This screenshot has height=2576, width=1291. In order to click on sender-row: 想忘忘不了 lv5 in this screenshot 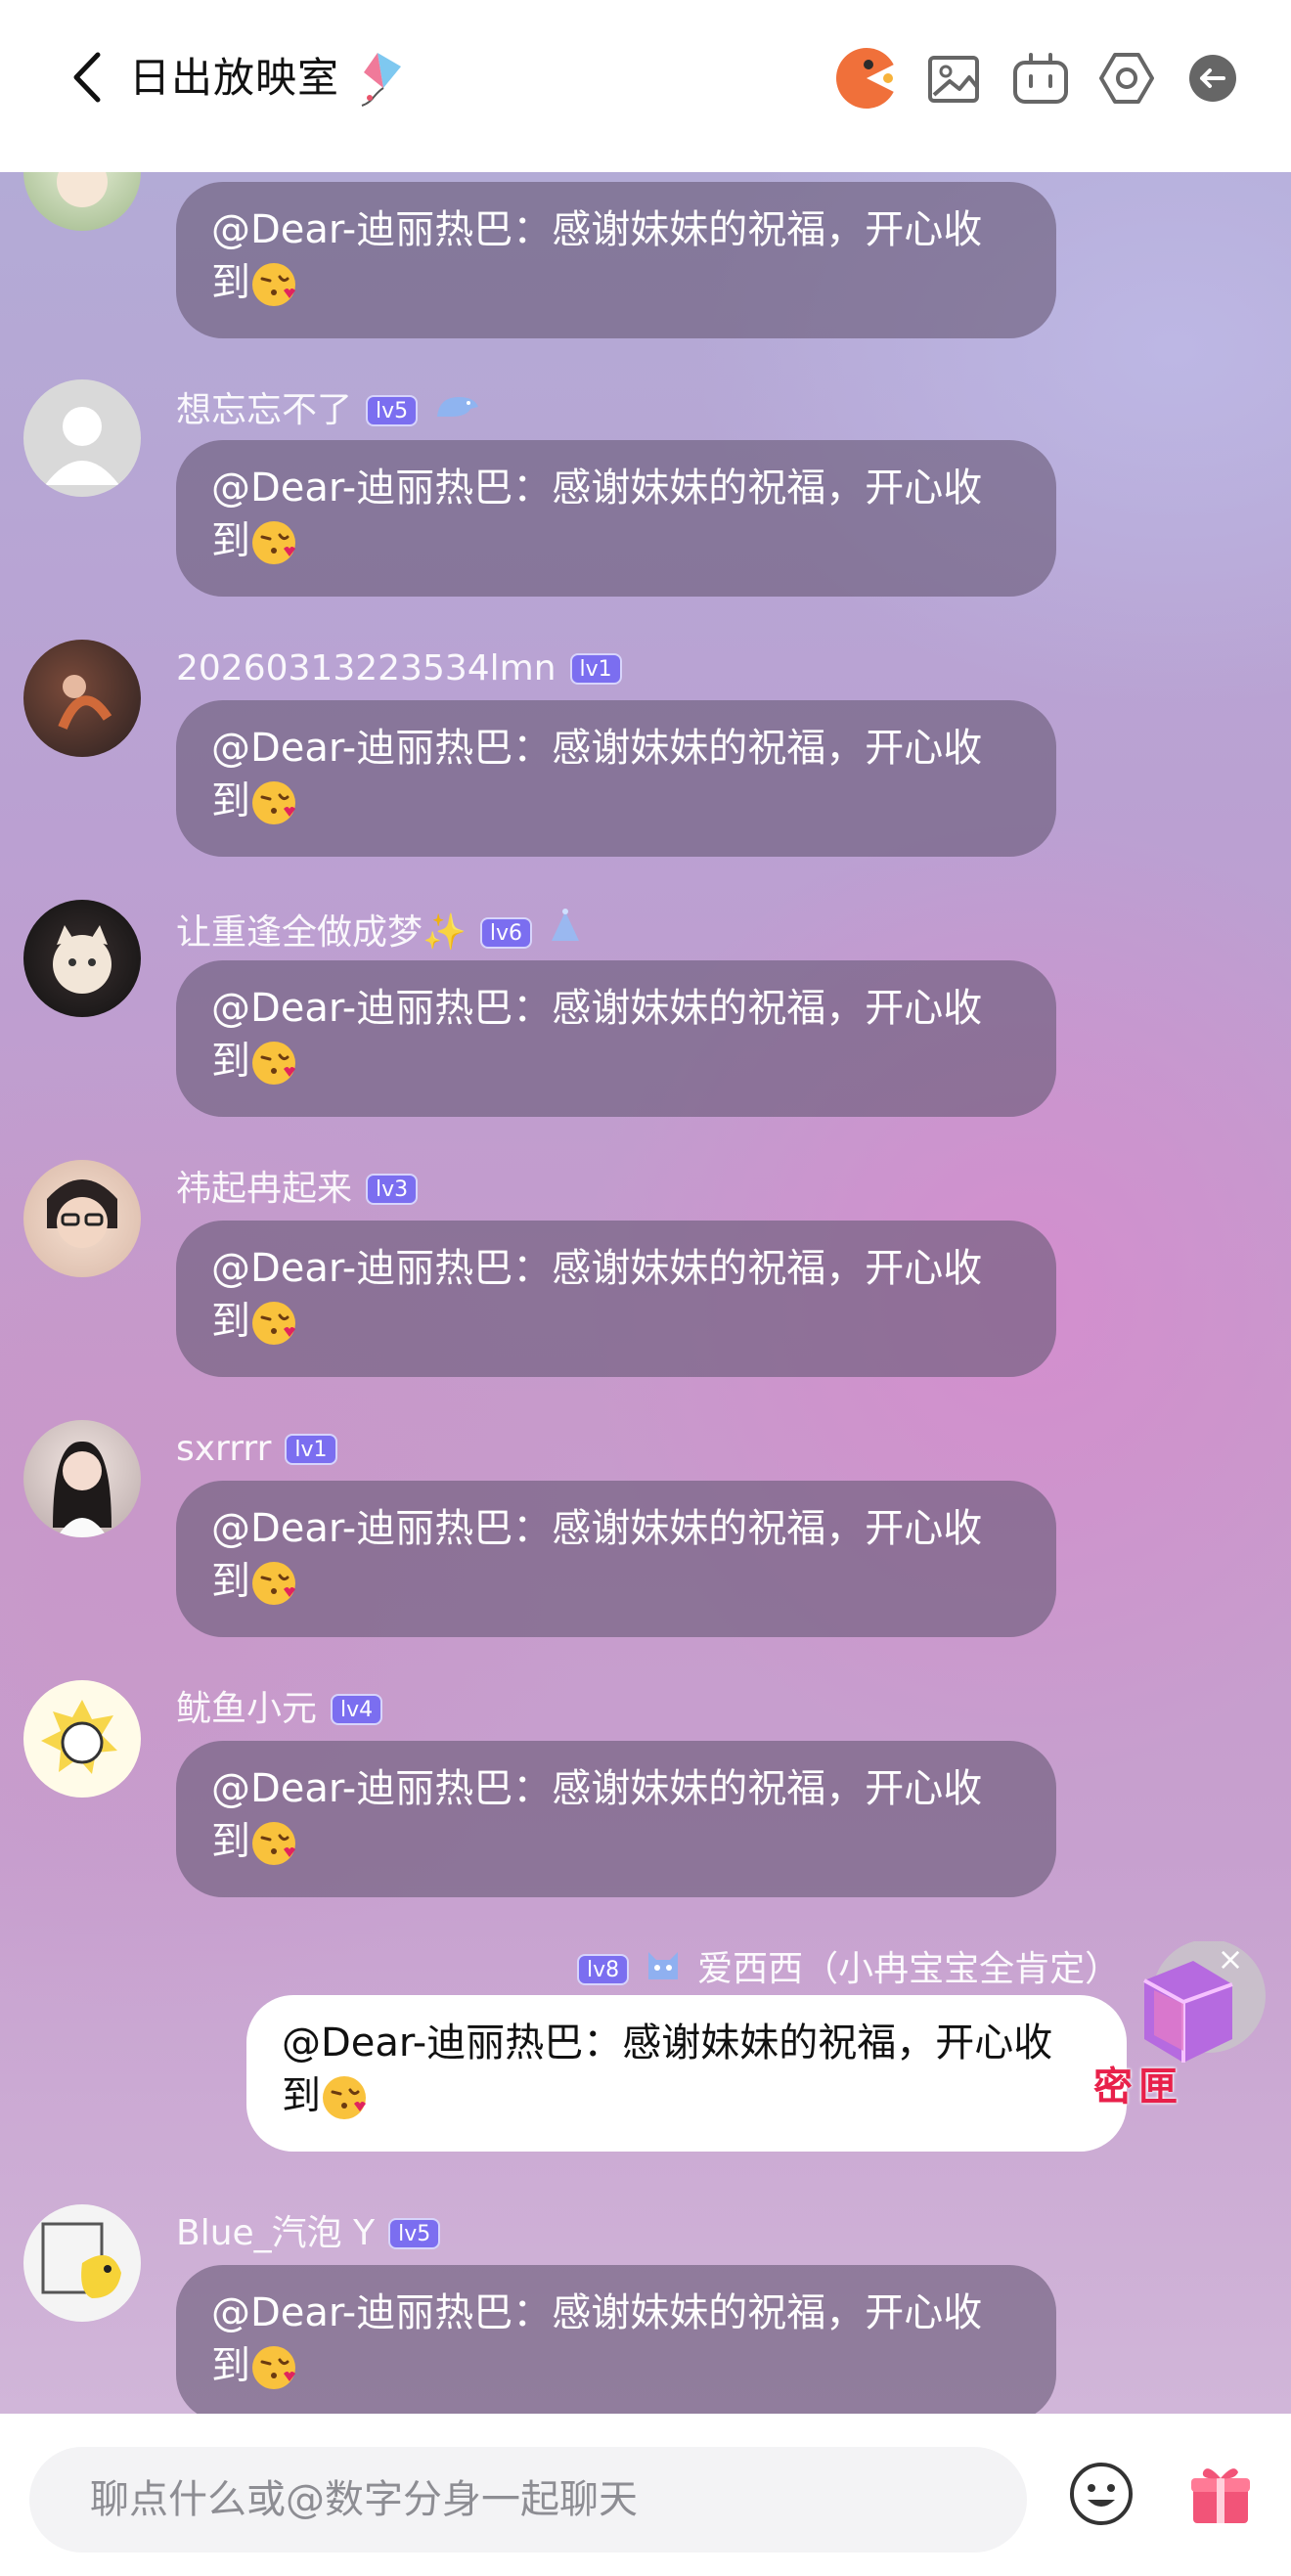, I will do `click(329, 410)`.